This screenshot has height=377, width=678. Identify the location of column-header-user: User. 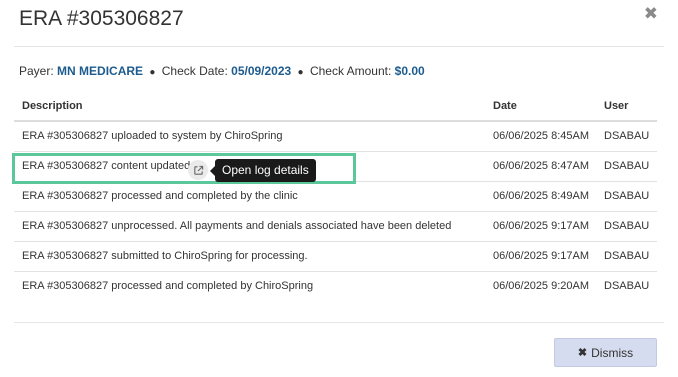
(616, 106).